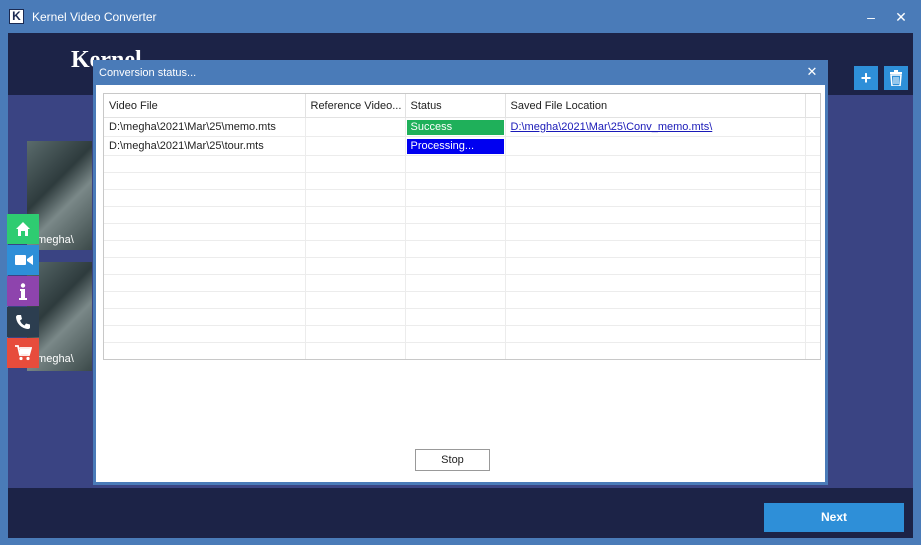 This screenshot has height=545, width=921. What do you see at coordinates (452, 460) in the screenshot?
I see `stop-button: Stop` at bounding box center [452, 460].